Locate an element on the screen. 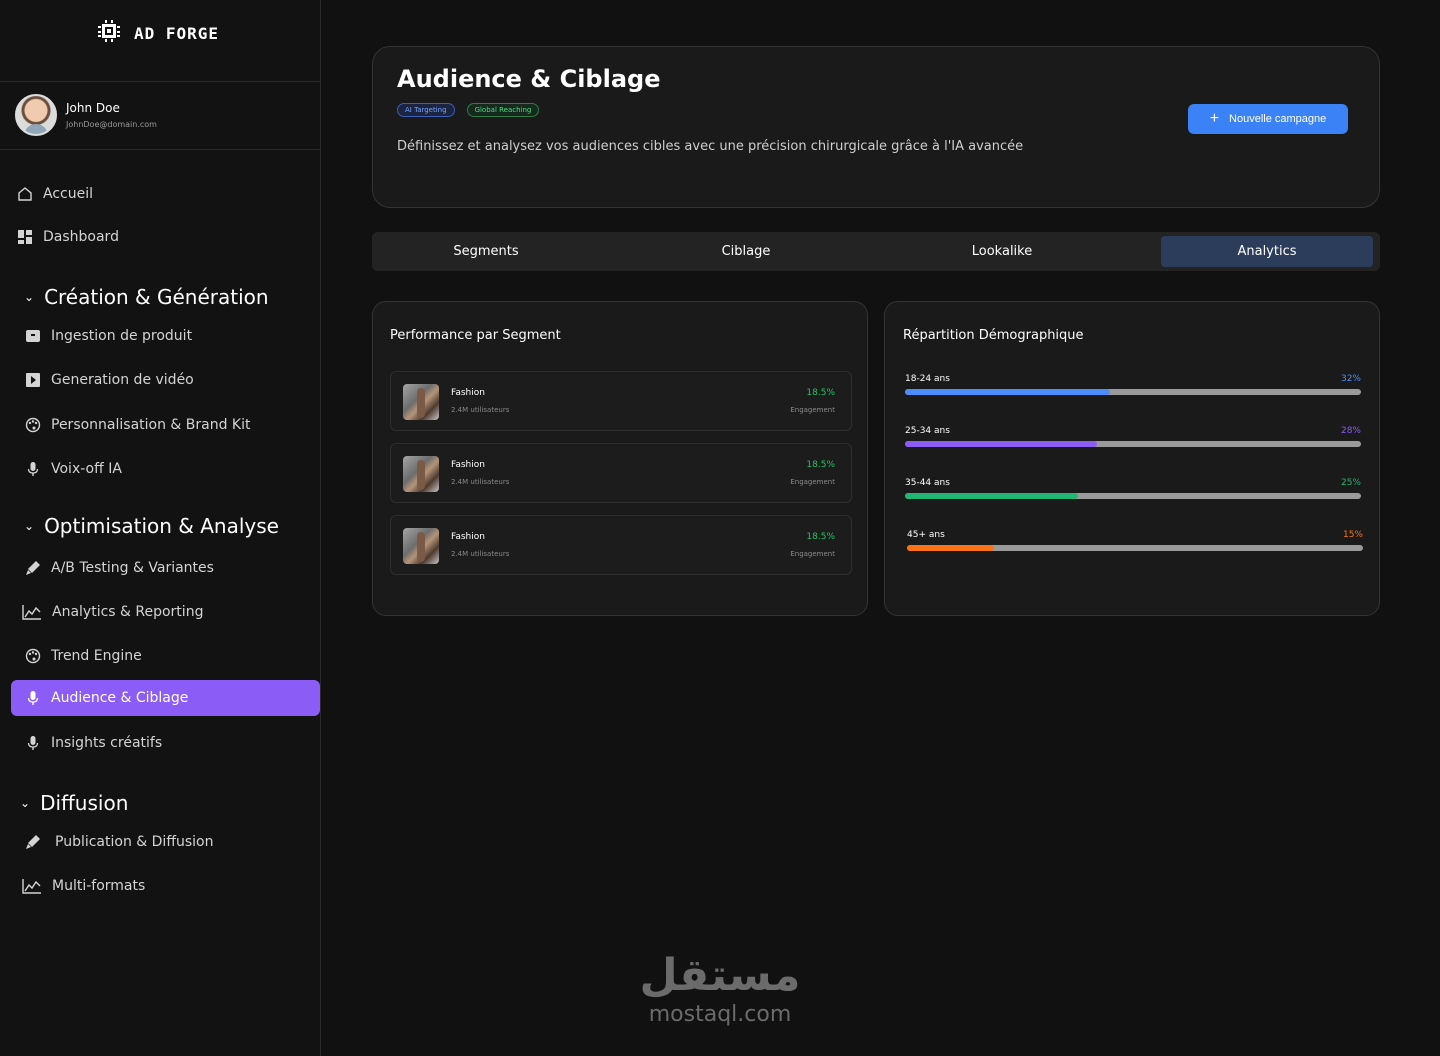 The width and height of the screenshot is (1440, 1056). user-profile: John Doe JohnDoe@domain.com is located at coordinates (86, 115).